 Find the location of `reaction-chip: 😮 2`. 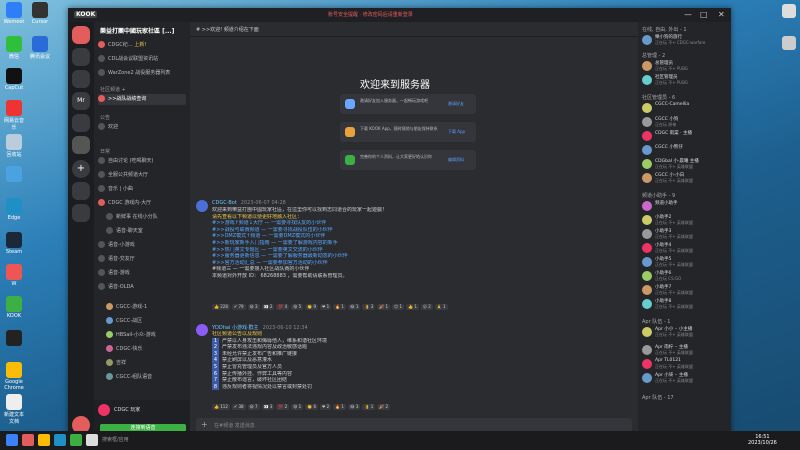

reaction-chip: 😮 2 is located at coordinates (426, 307).